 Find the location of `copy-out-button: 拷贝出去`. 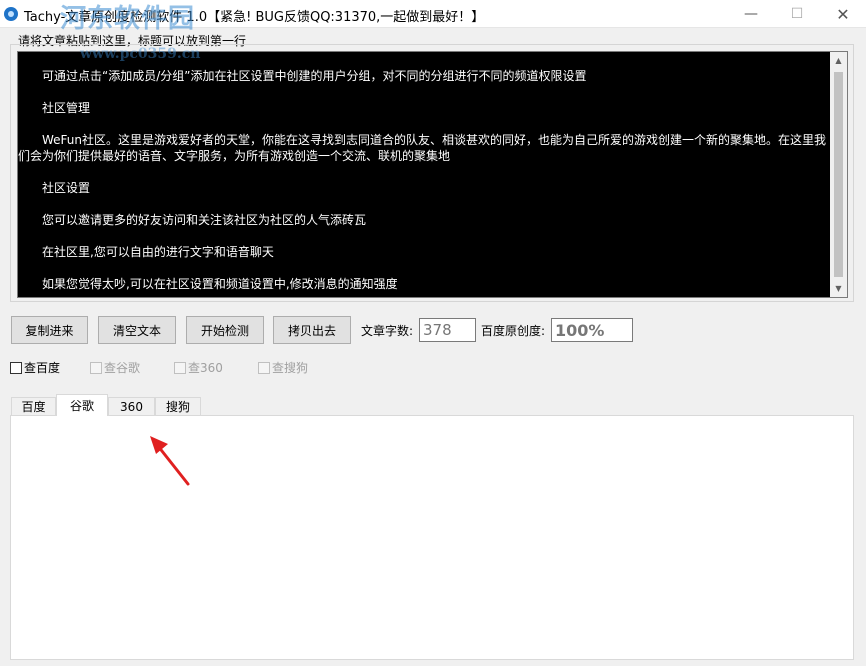

copy-out-button: 拷贝出去 is located at coordinates (312, 330).